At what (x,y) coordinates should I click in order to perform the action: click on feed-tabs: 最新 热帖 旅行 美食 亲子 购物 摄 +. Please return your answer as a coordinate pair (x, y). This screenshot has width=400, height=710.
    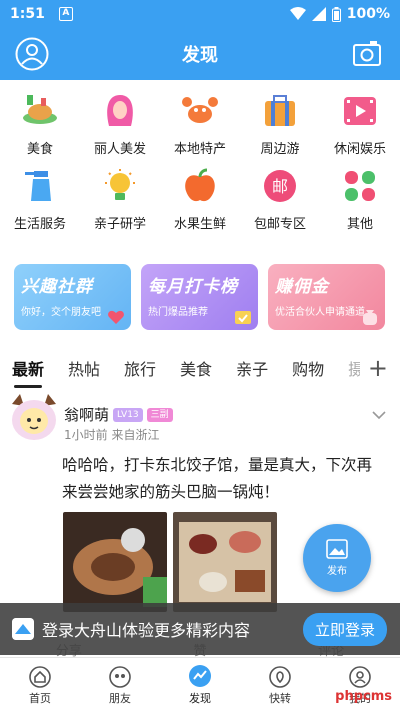
    Looking at the image, I should click on (200, 369).